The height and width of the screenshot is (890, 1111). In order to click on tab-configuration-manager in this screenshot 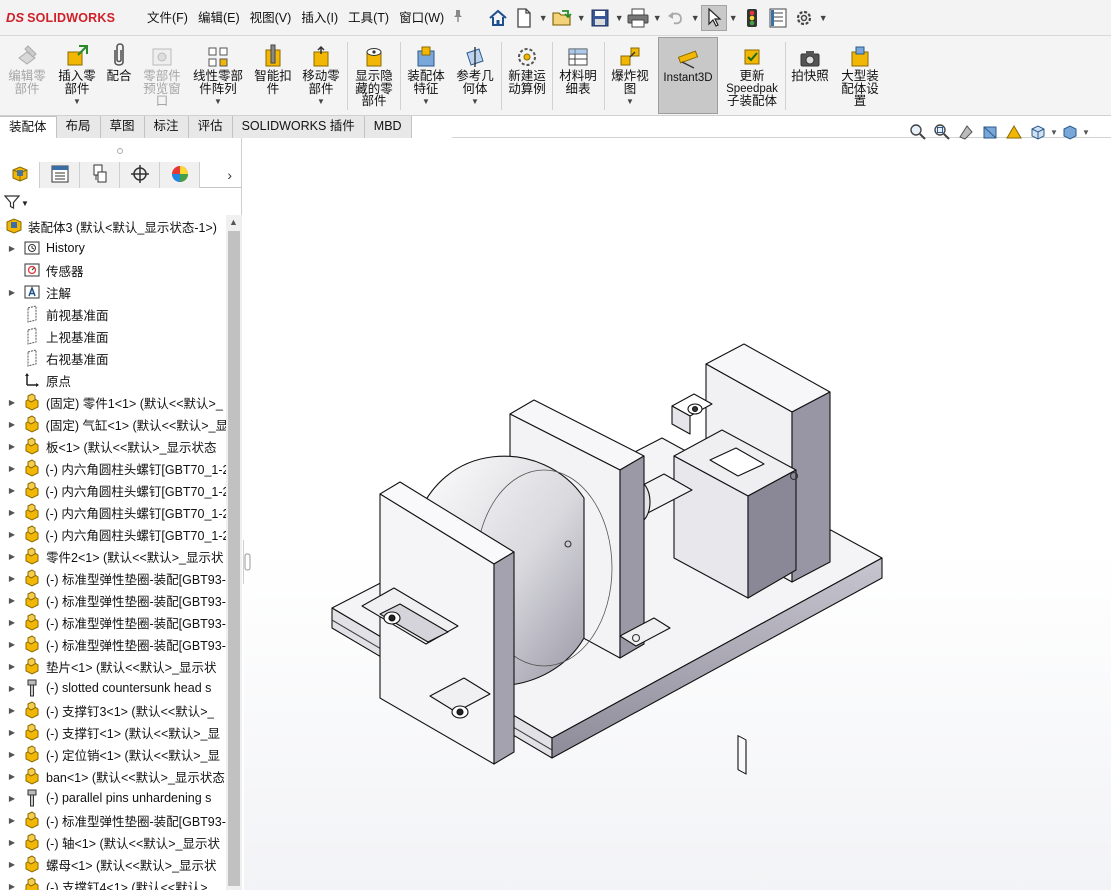, I will do `click(100, 175)`.